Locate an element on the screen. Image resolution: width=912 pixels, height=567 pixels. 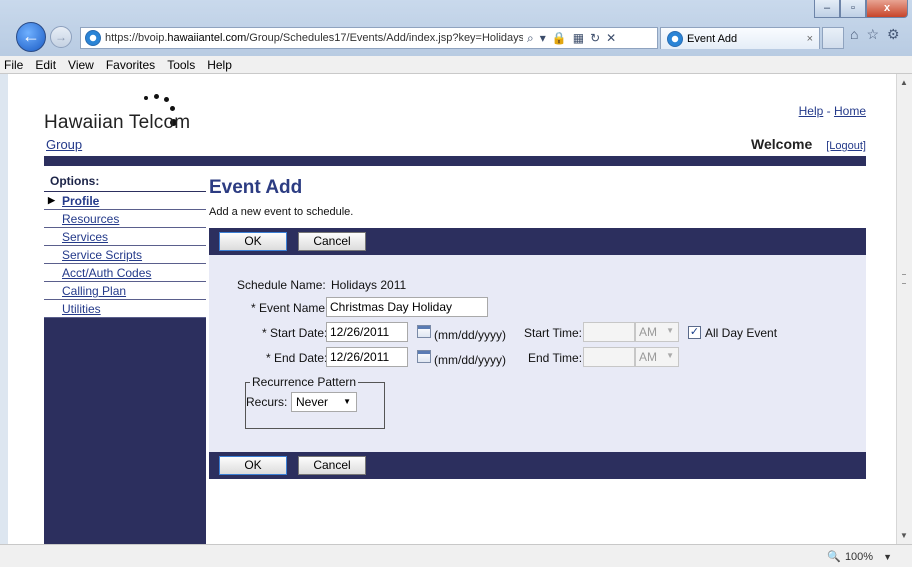
schedule-name-label: Schedule Name: is located at coordinates (281, 285).